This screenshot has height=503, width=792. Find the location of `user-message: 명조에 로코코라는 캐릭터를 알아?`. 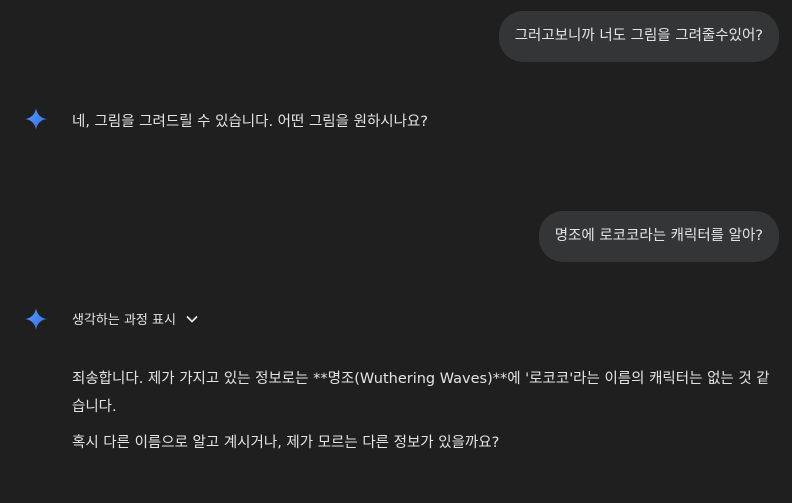

user-message: 명조에 로코코라는 캐릭터를 알아? is located at coordinates (658, 236).